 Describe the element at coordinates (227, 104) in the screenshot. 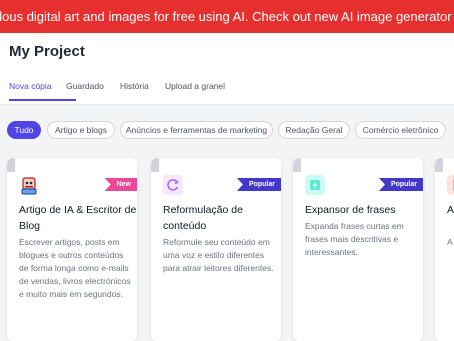

I see `header-divider` at that location.